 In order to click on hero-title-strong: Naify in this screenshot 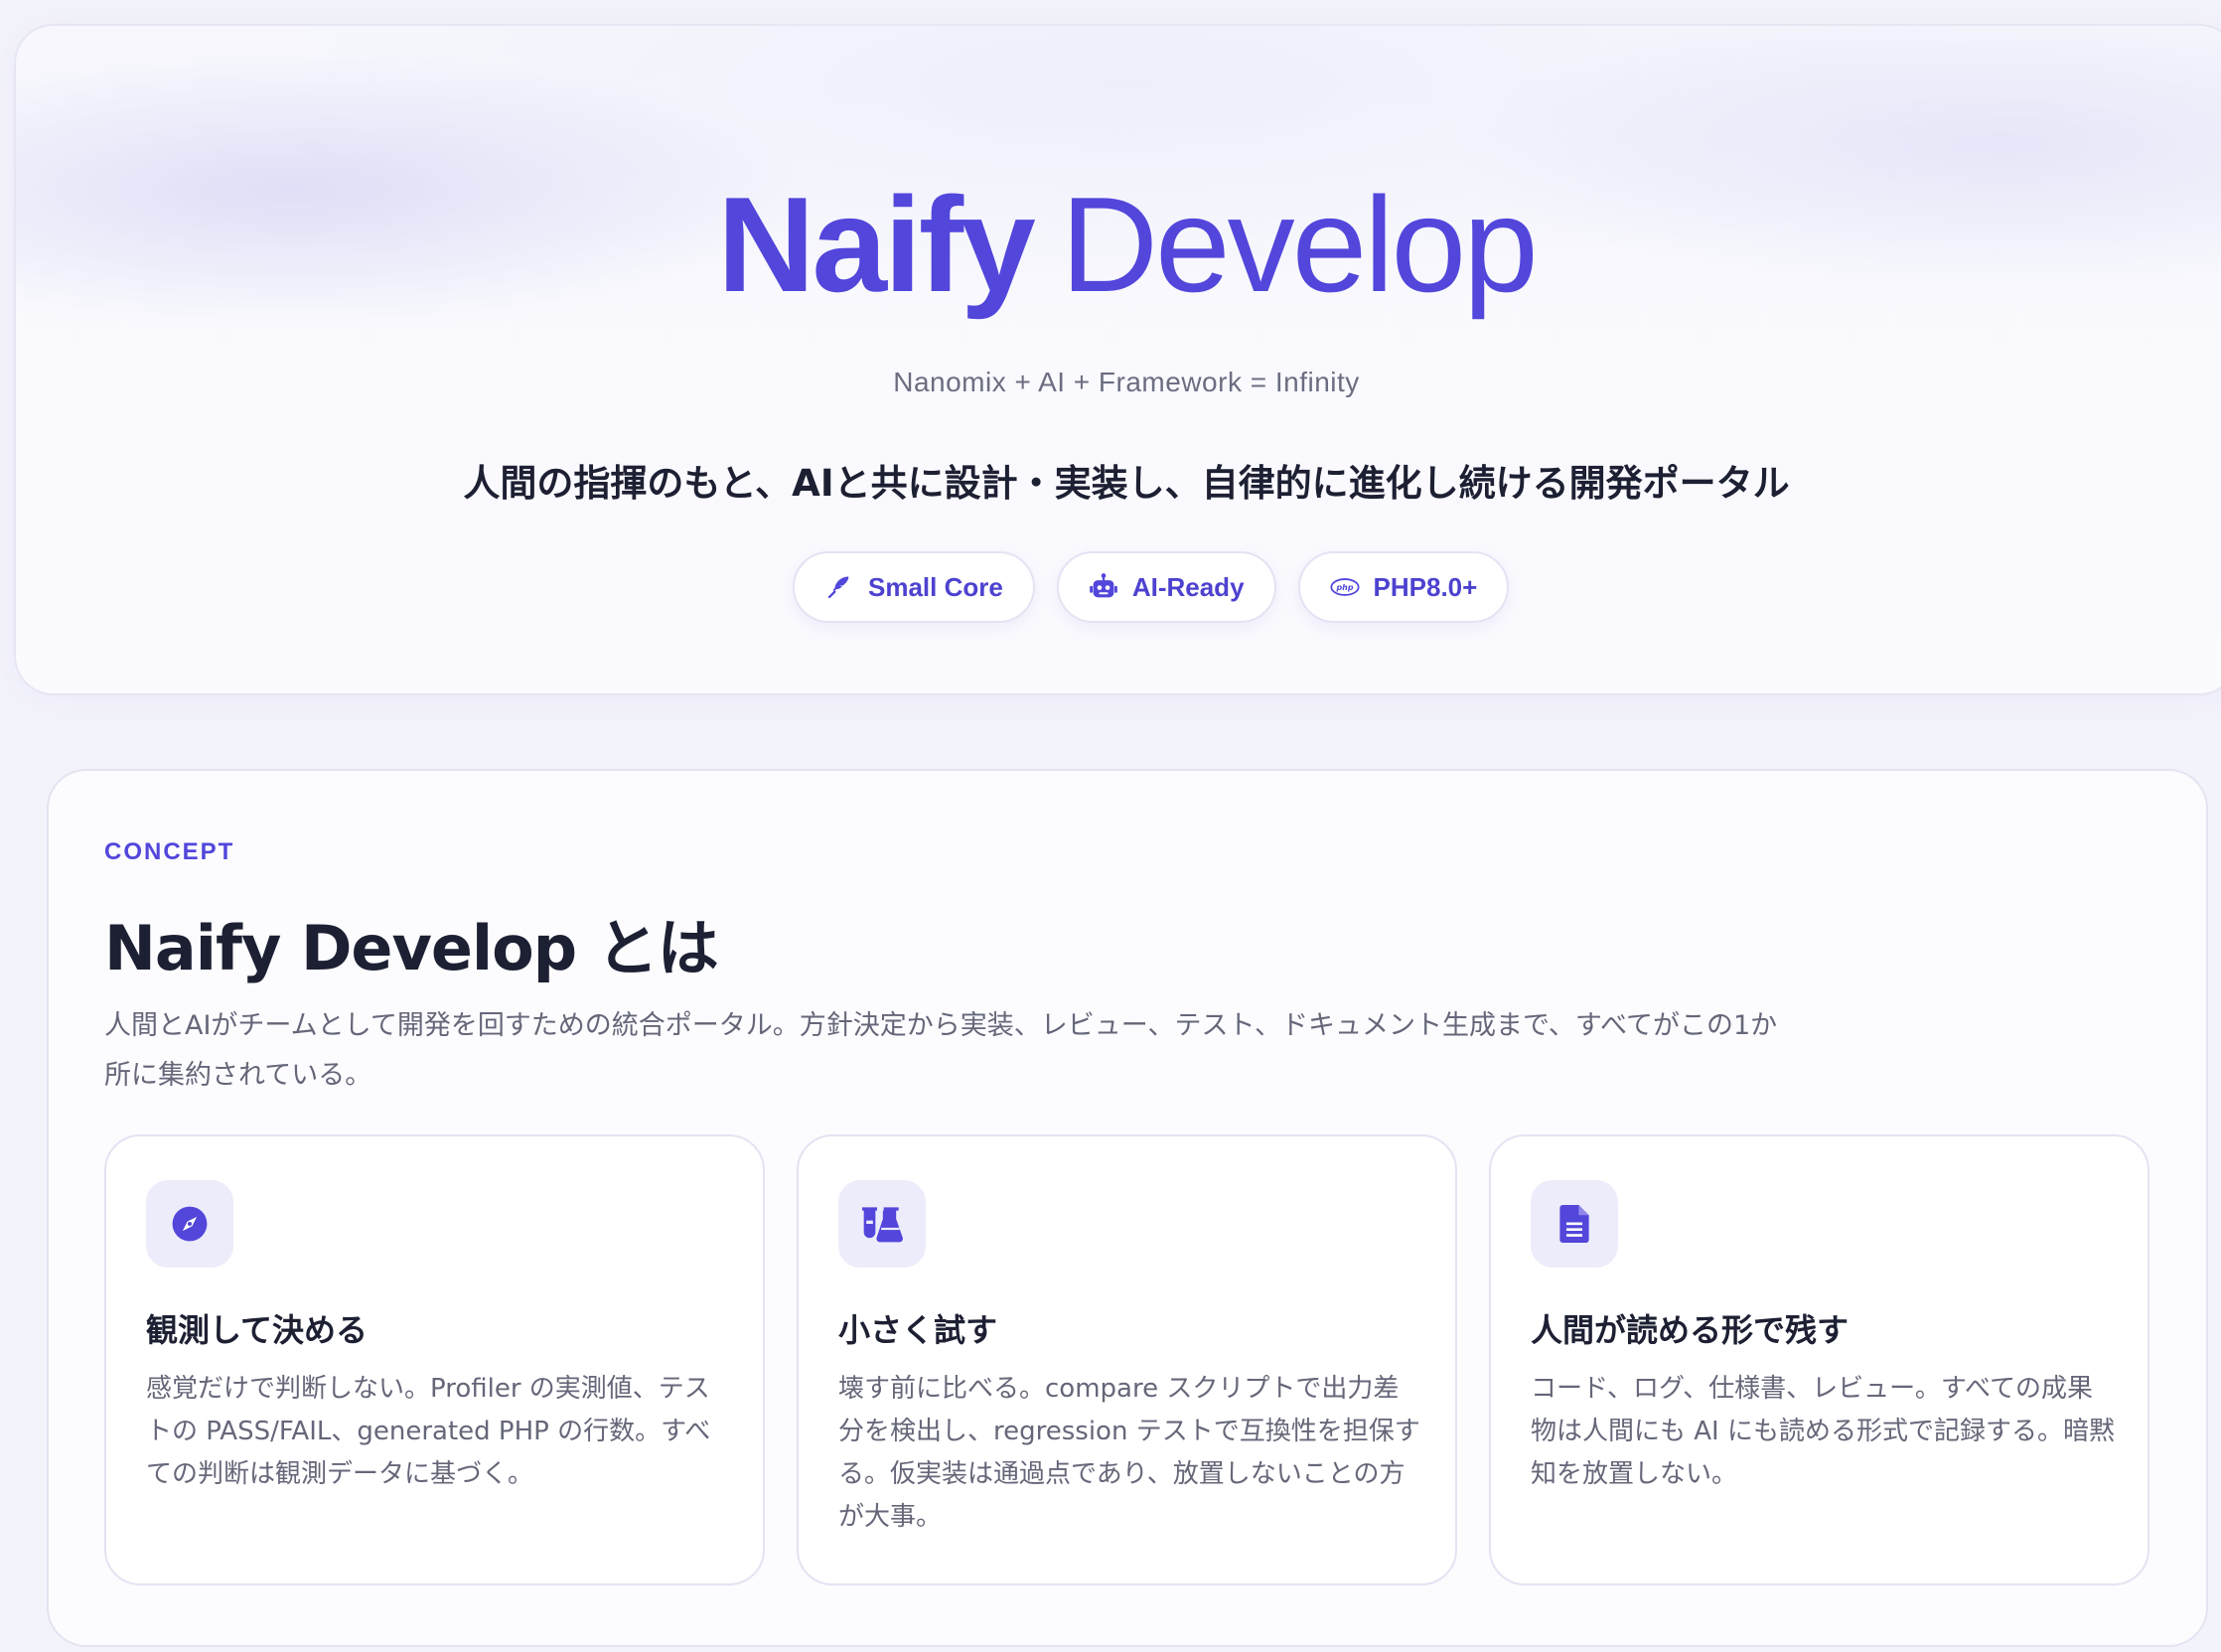, I will do `click(876, 244)`.